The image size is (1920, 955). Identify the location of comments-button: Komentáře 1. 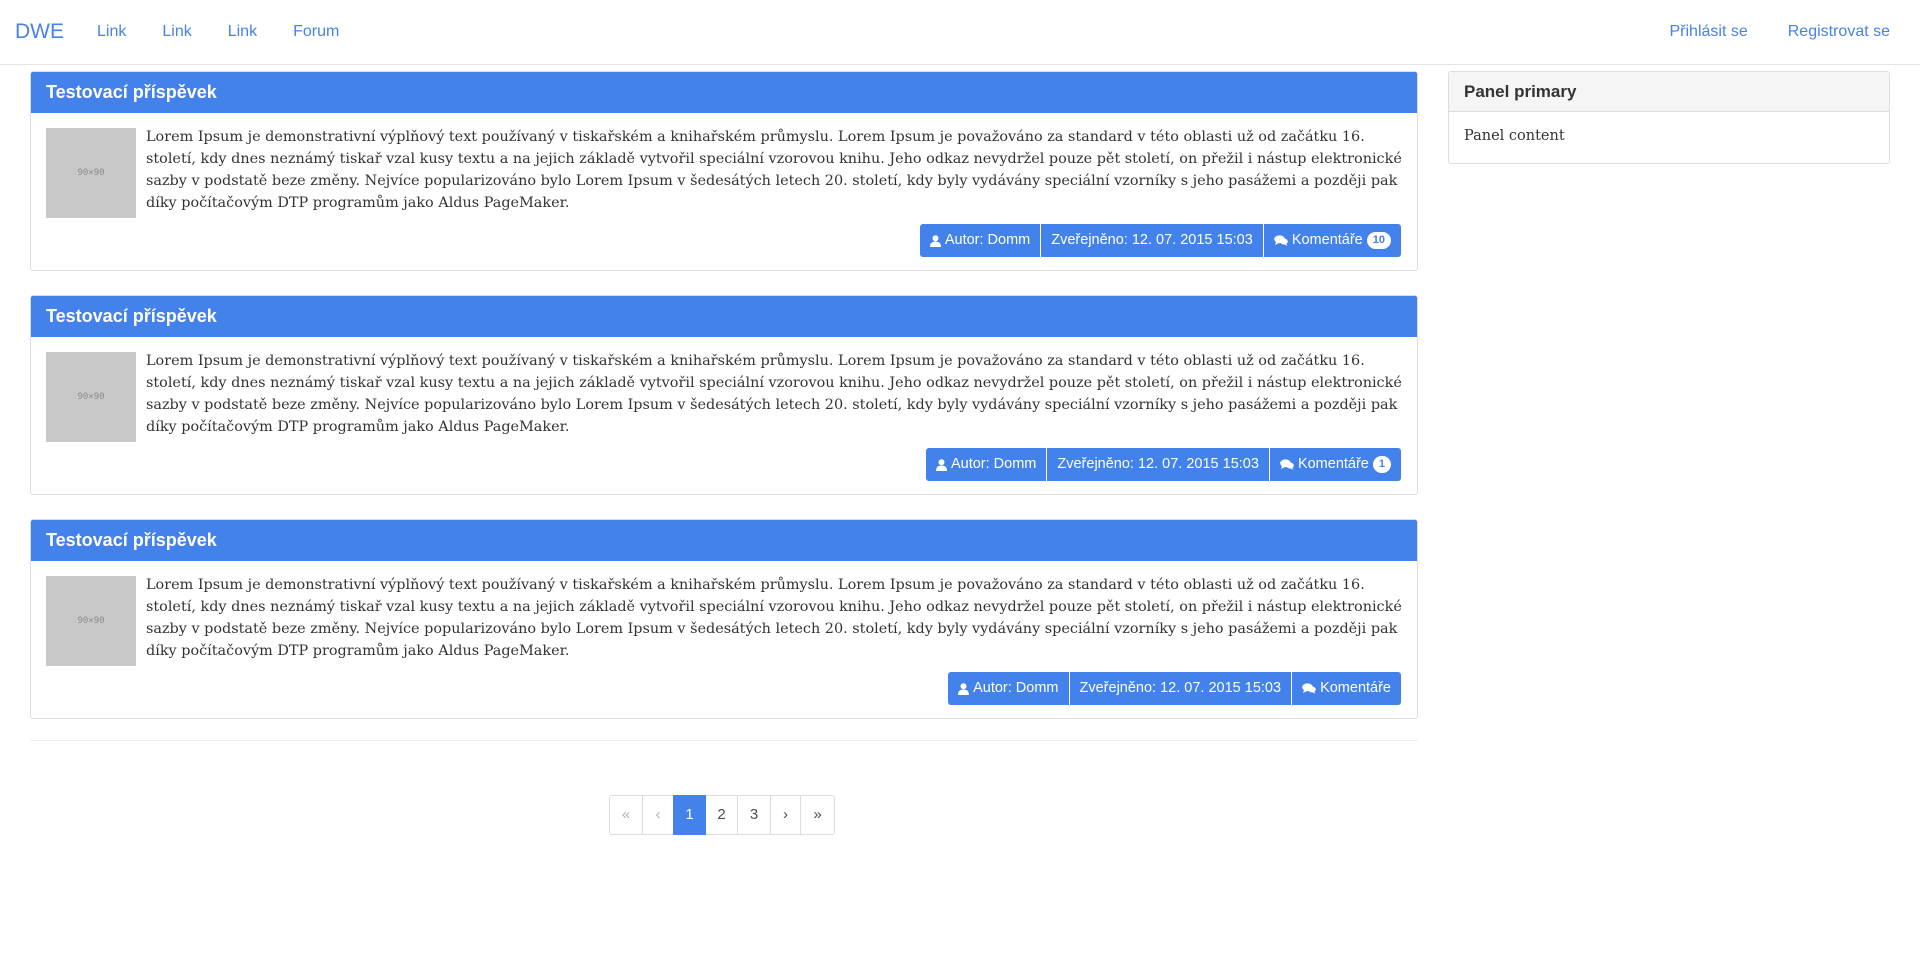
(1335, 464).